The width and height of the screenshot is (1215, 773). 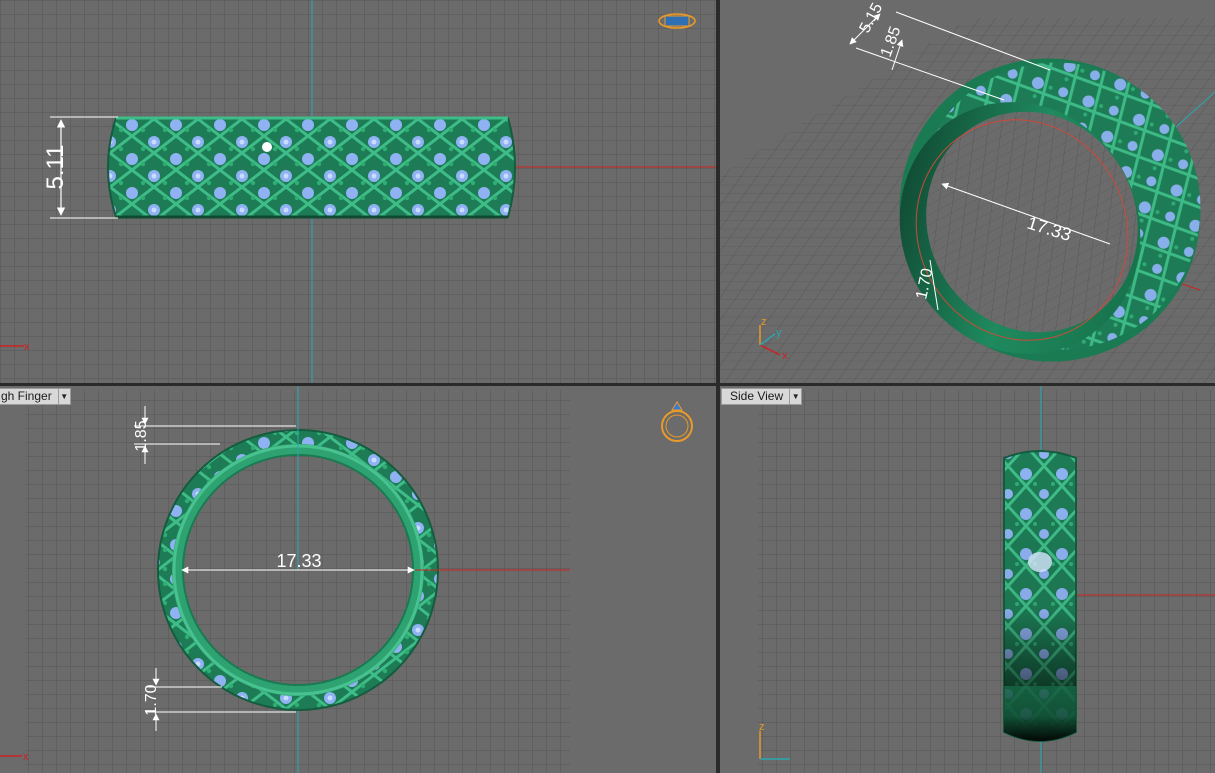 What do you see at coordinates (298, 561) in the screenshot?
I see `dimension-inner-diameter-label: 17.33` at bounding box center [298, 561].